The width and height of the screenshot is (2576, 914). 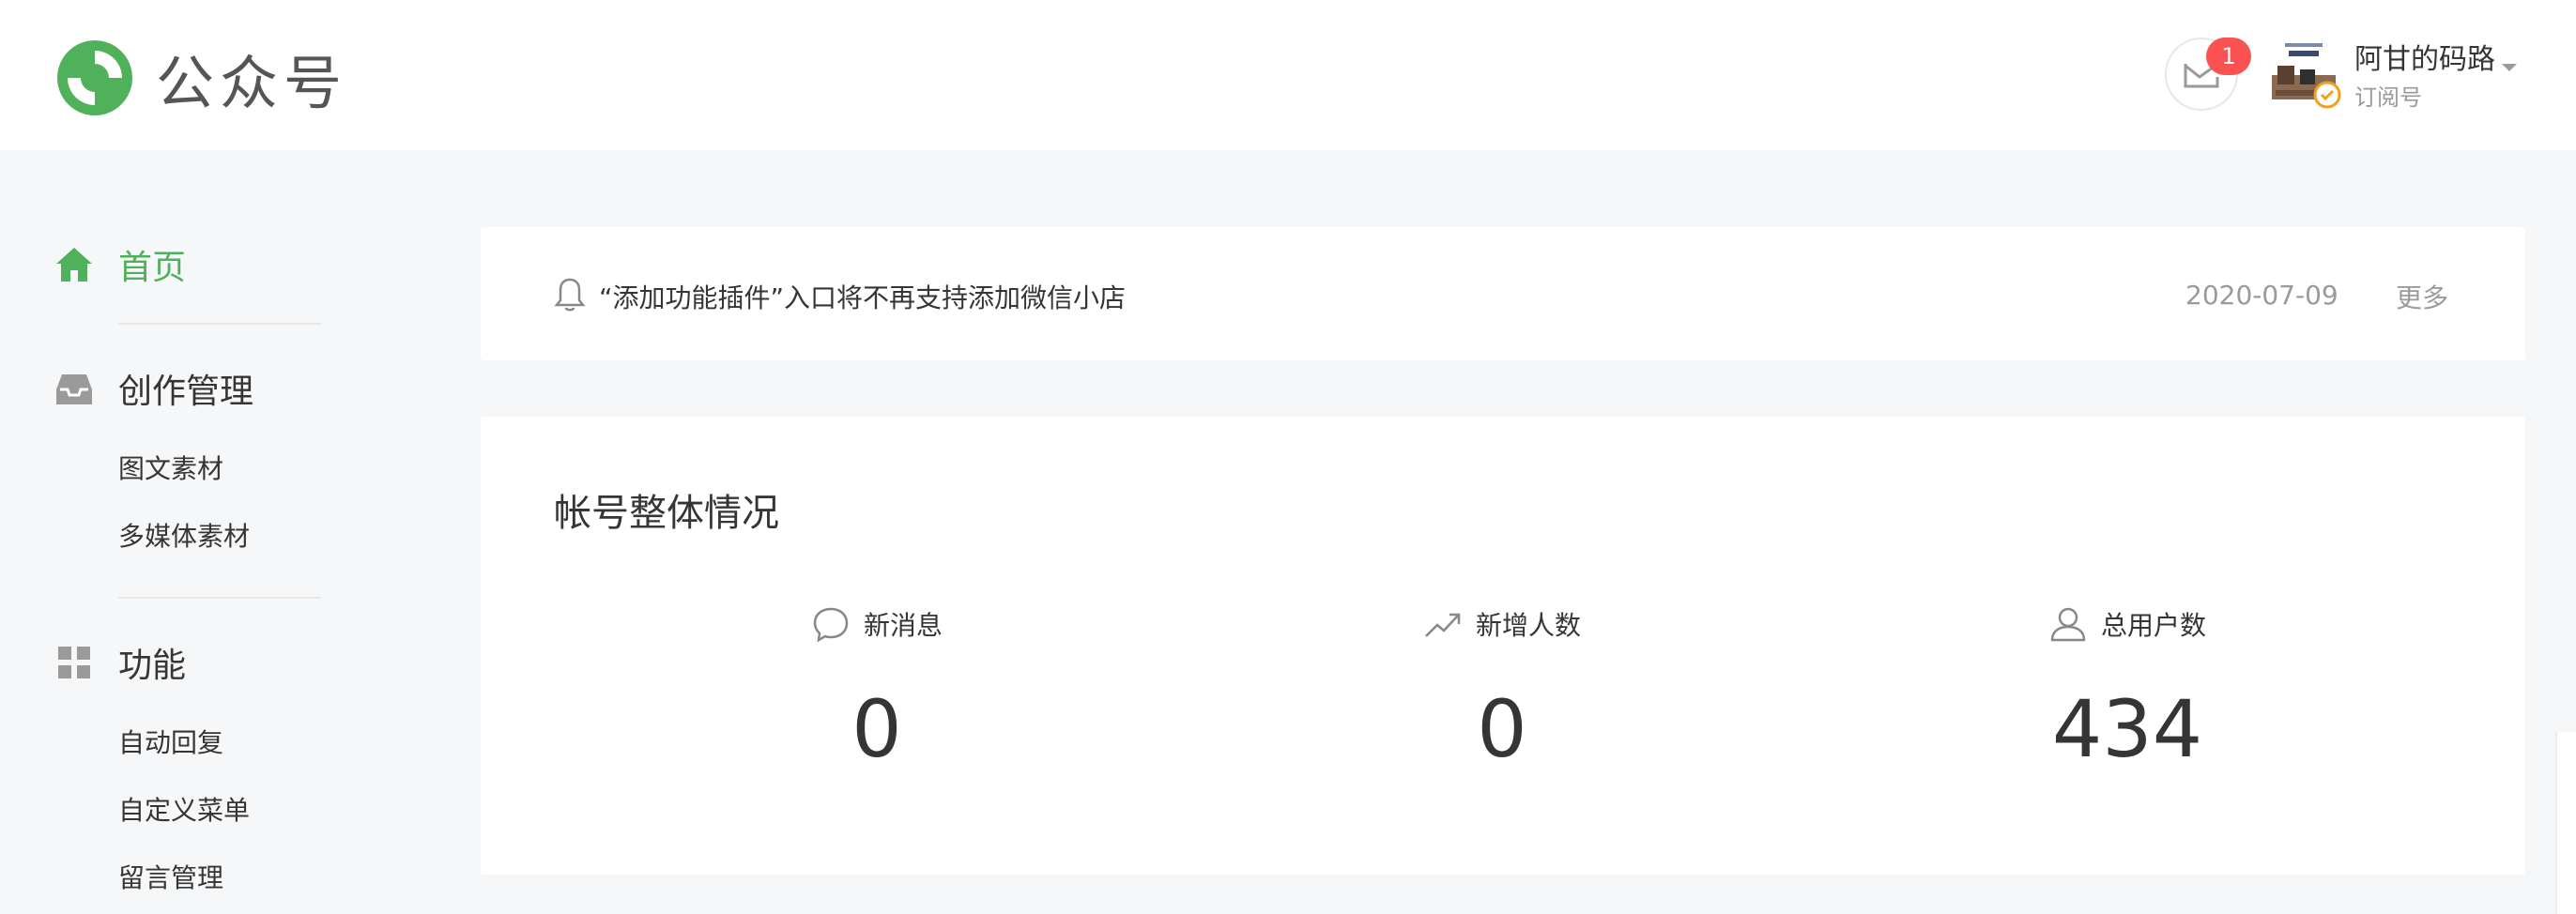 I want to click on stat-total-users: 总用户数 434, so click(x=2127, y=689).